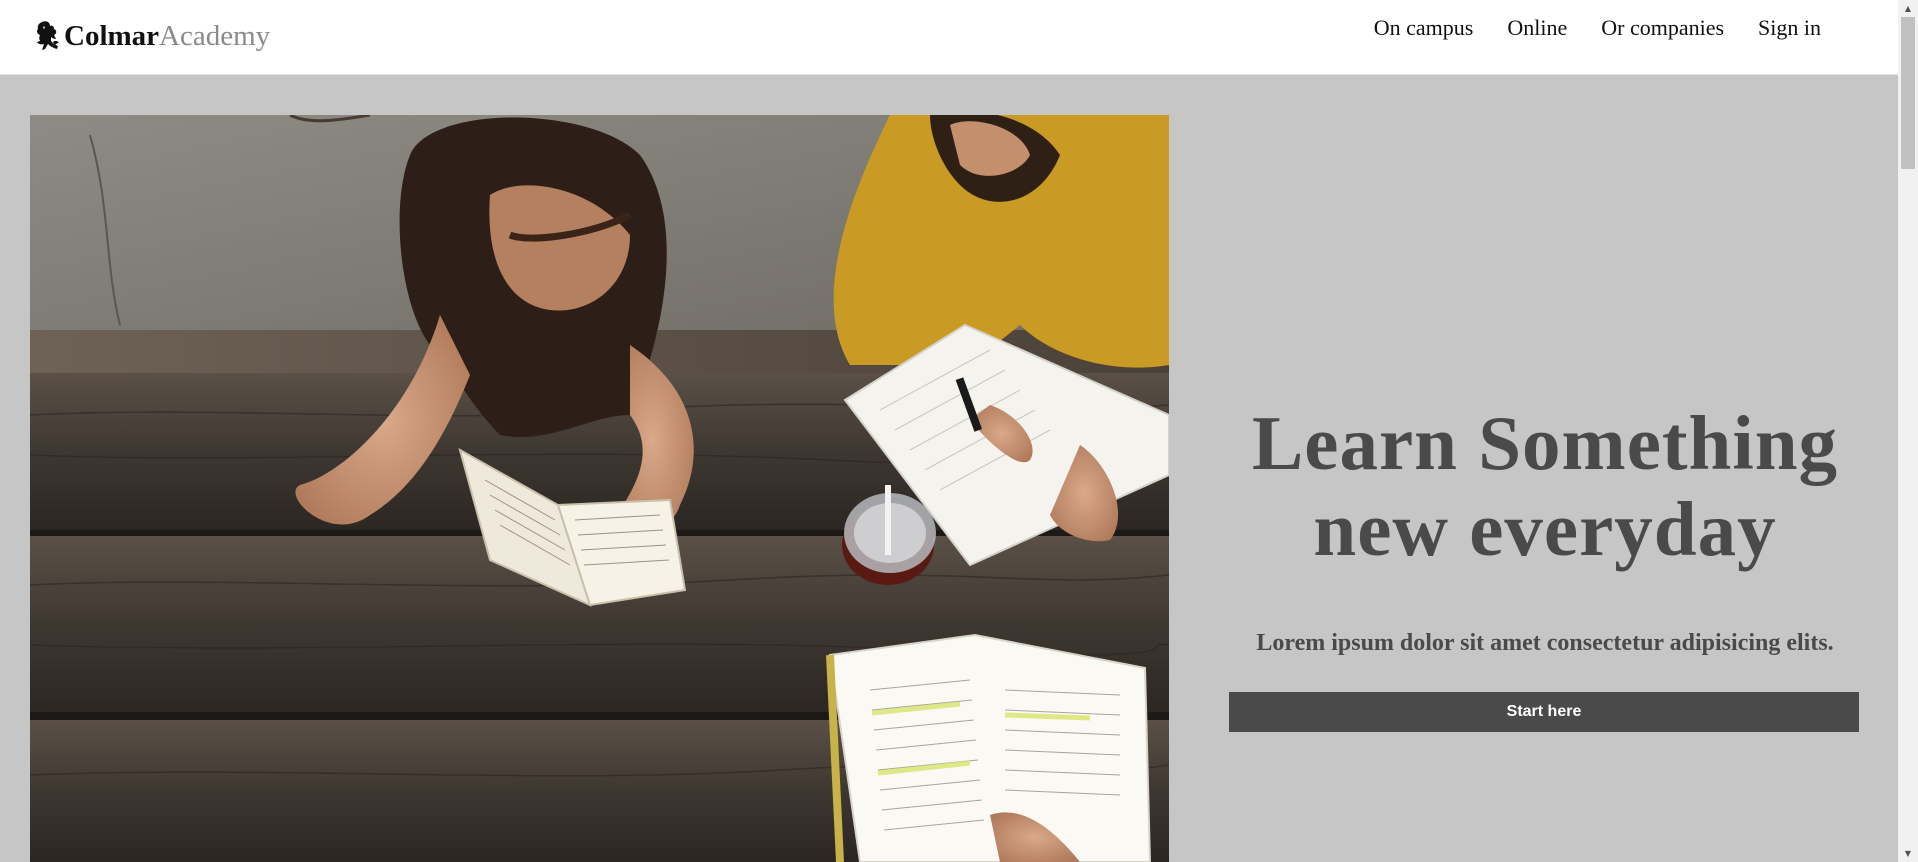 This screenshot has width=1918, height=862. Describe the element at coordinates (1545, 443) in the screenshot. I see `hero-headline-line1: Learn Something` at that location.